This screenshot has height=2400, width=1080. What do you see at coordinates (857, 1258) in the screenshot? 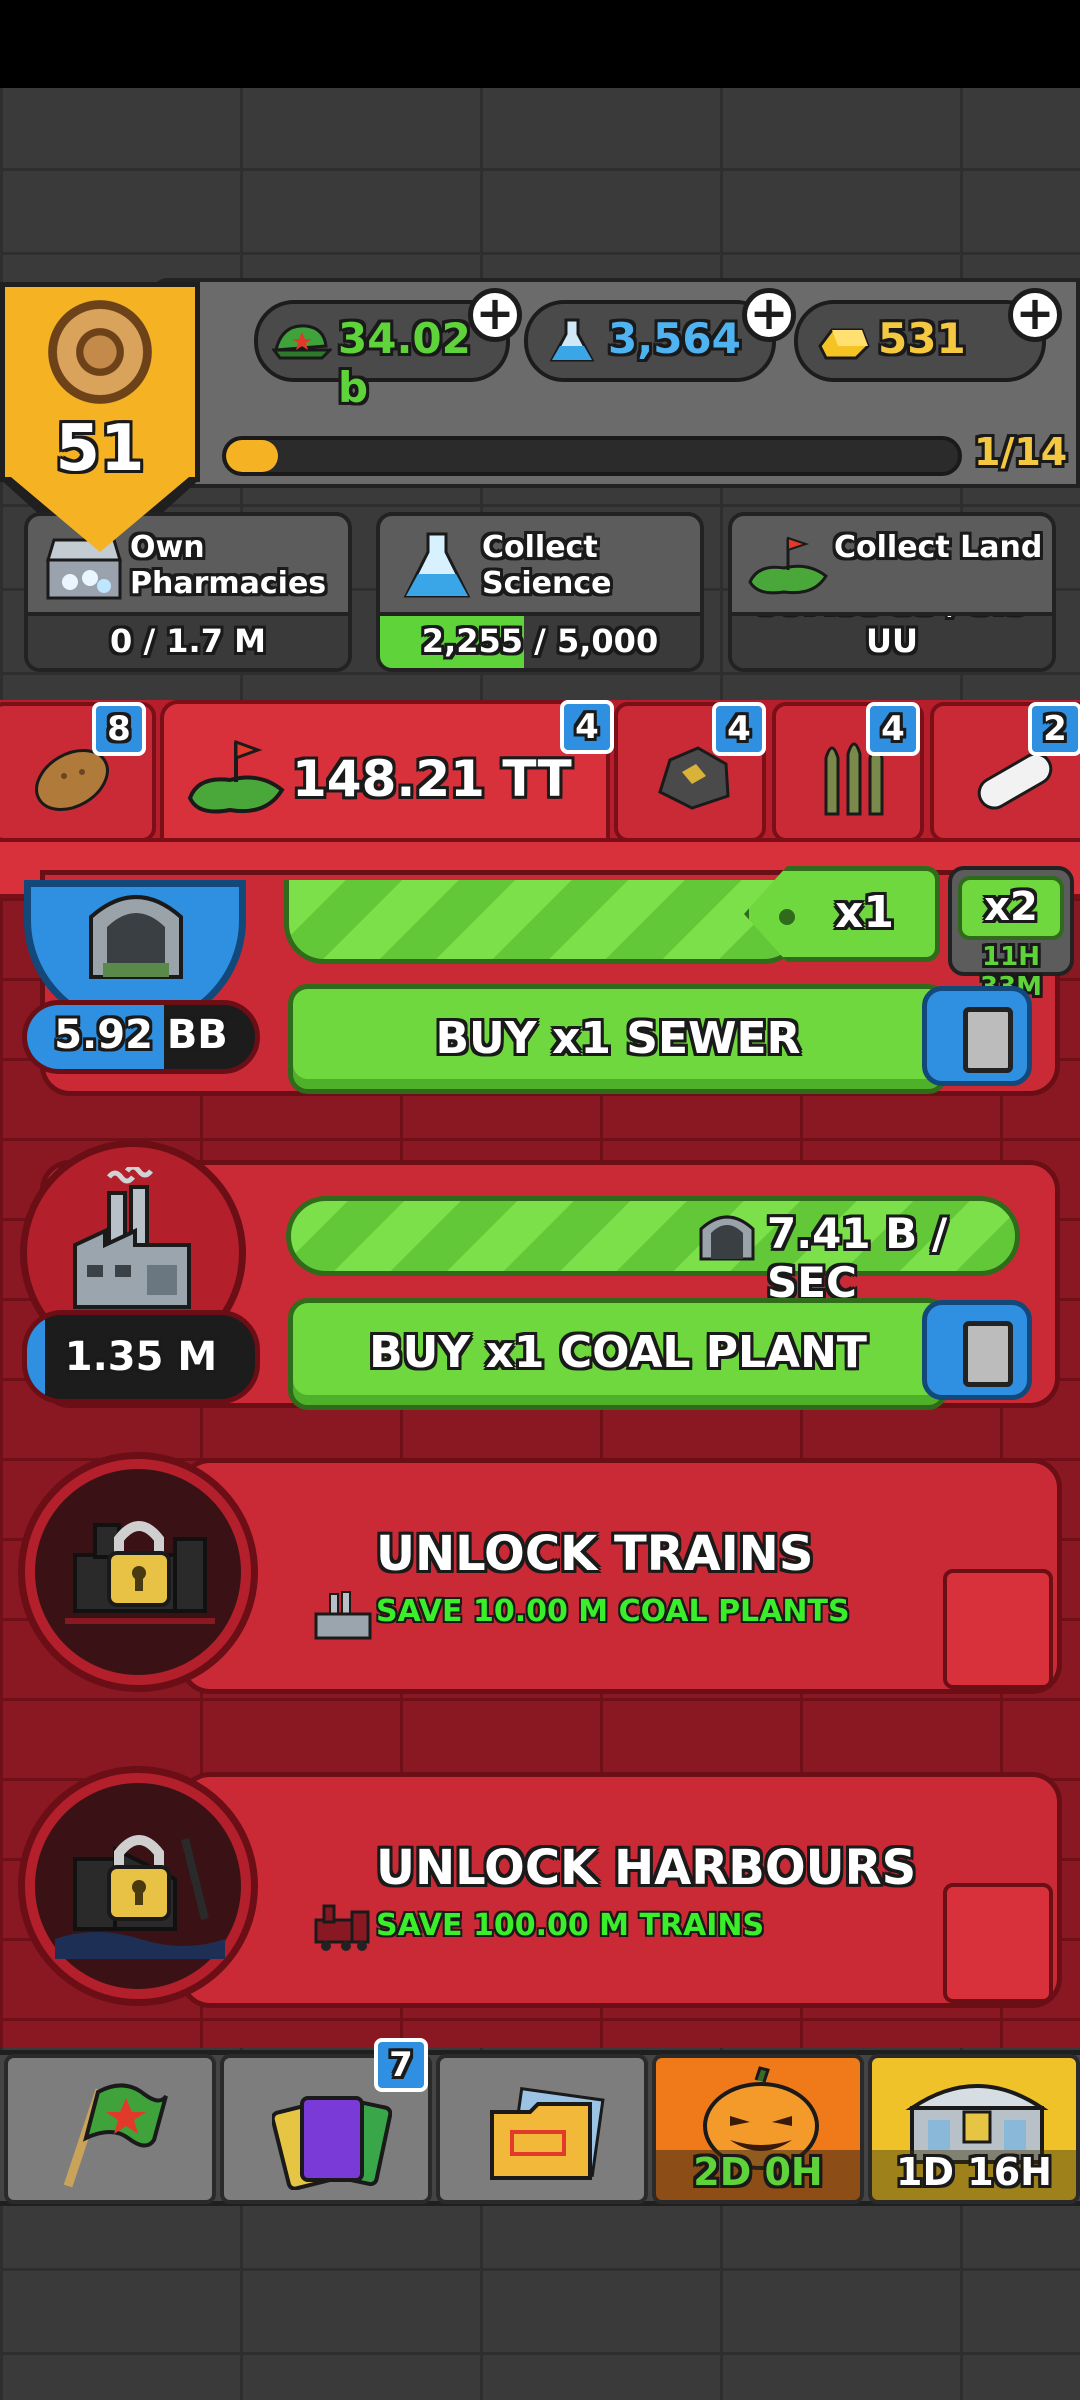
I see `coal-plant-rate: 7.41 B / SEC` at bounding box center [857, 1258].